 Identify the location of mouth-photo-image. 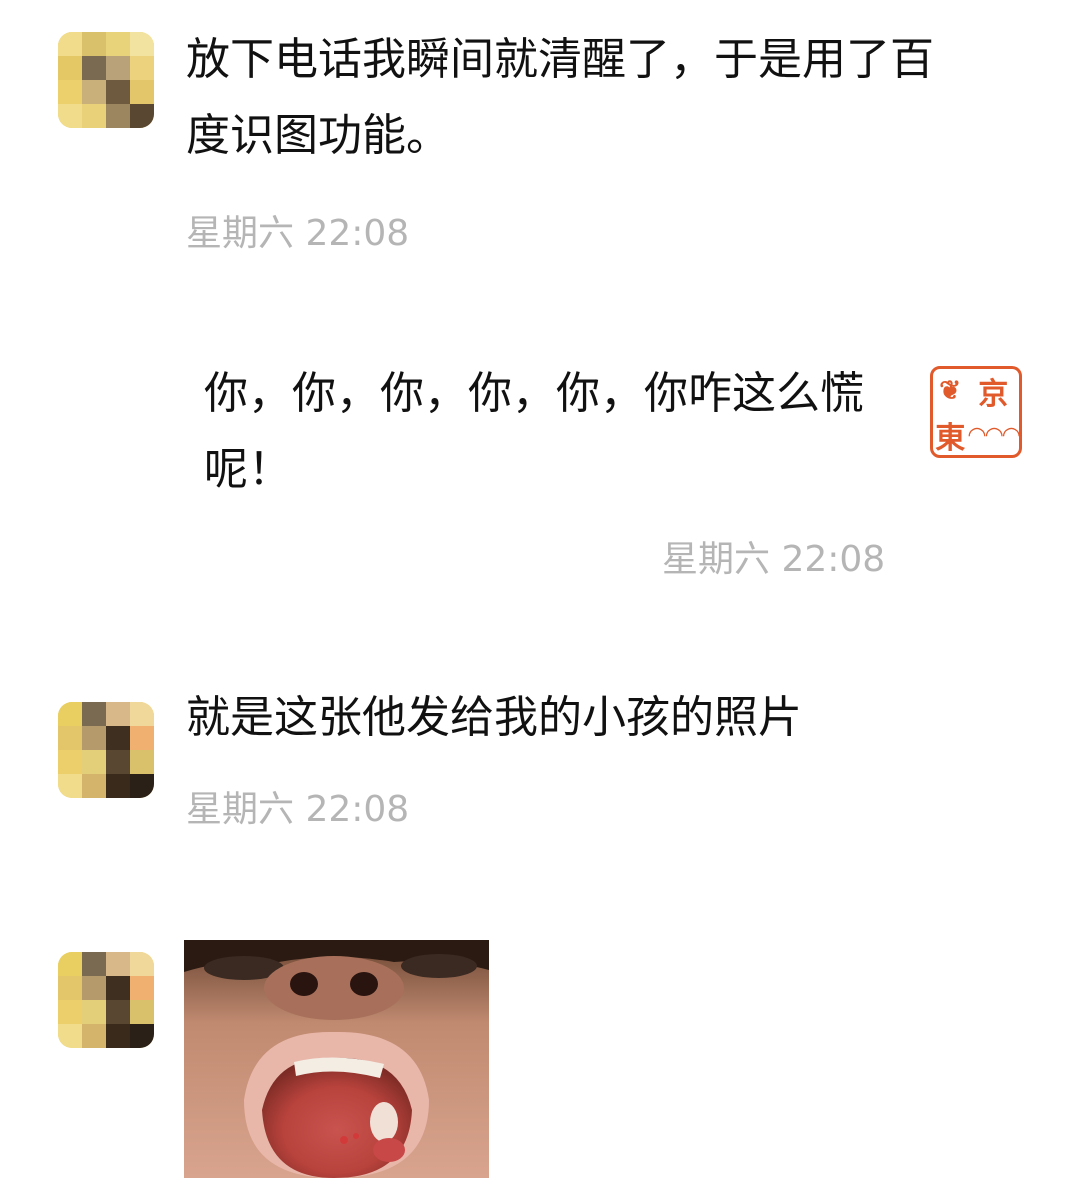
(336, 1059).